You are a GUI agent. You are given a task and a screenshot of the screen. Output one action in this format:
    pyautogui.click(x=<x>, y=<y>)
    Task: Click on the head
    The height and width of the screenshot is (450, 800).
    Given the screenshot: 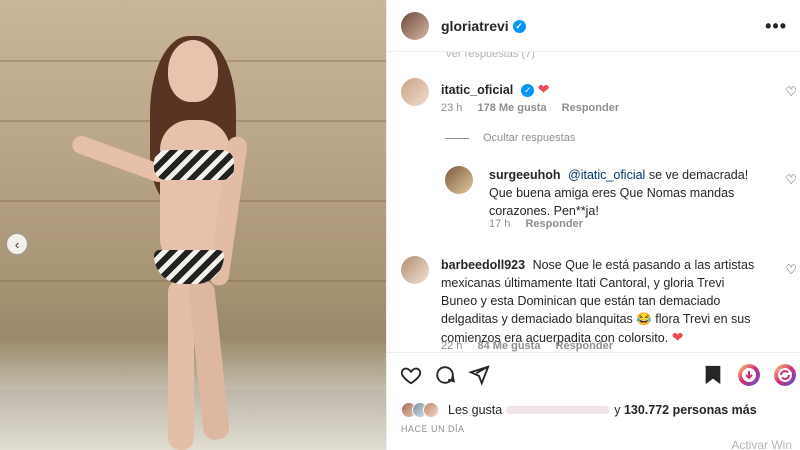 What is the action you would take?
    pyautogui.click(x=193, y=71)
    